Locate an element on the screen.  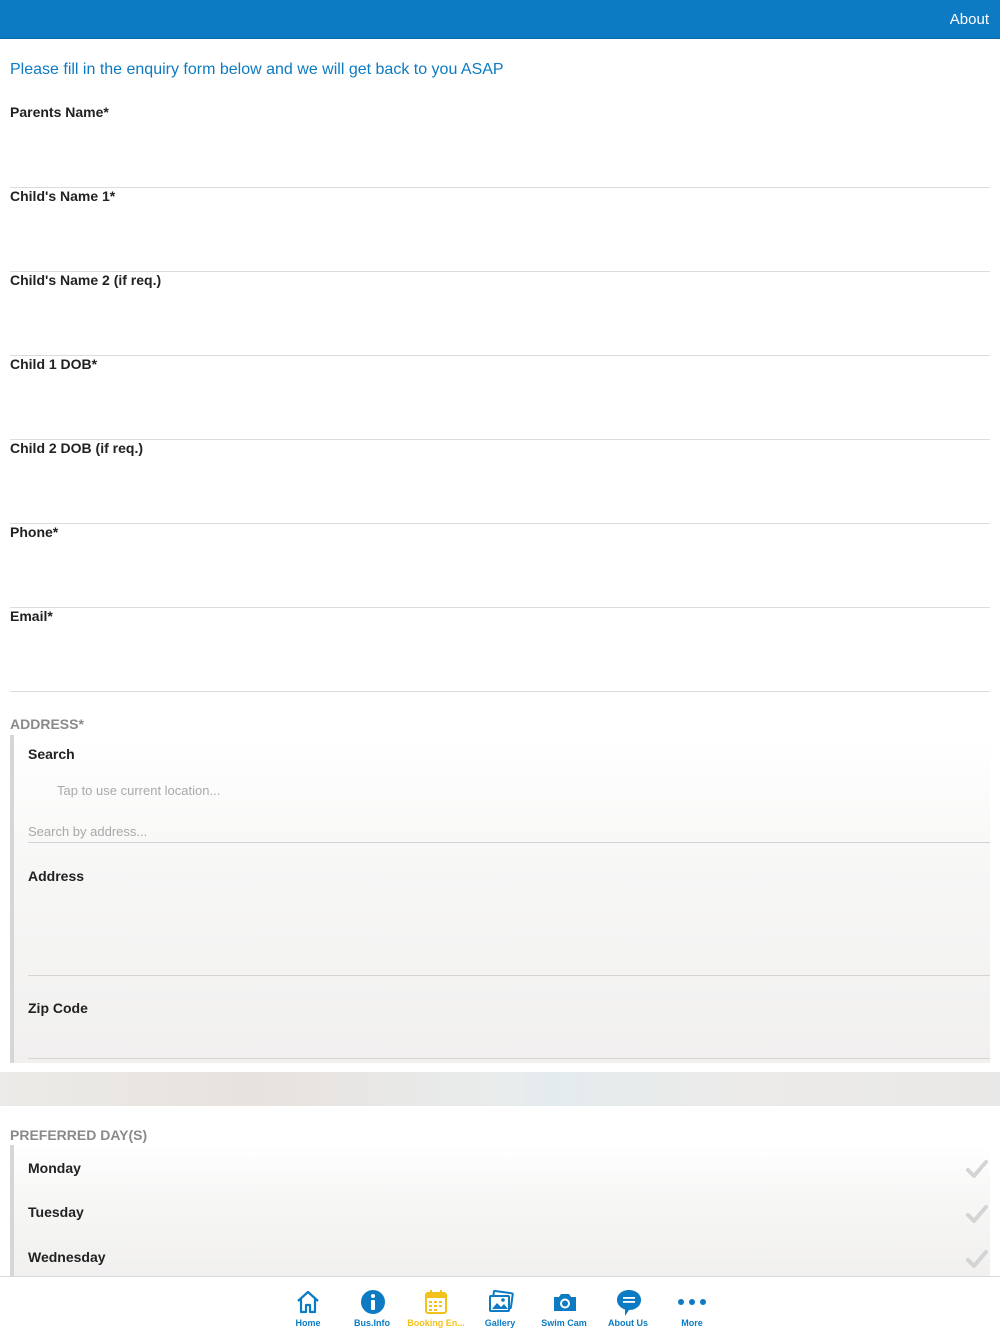
child-name-2-field: Child's Name 2 (if req.) is located at coordinates (500, 314).